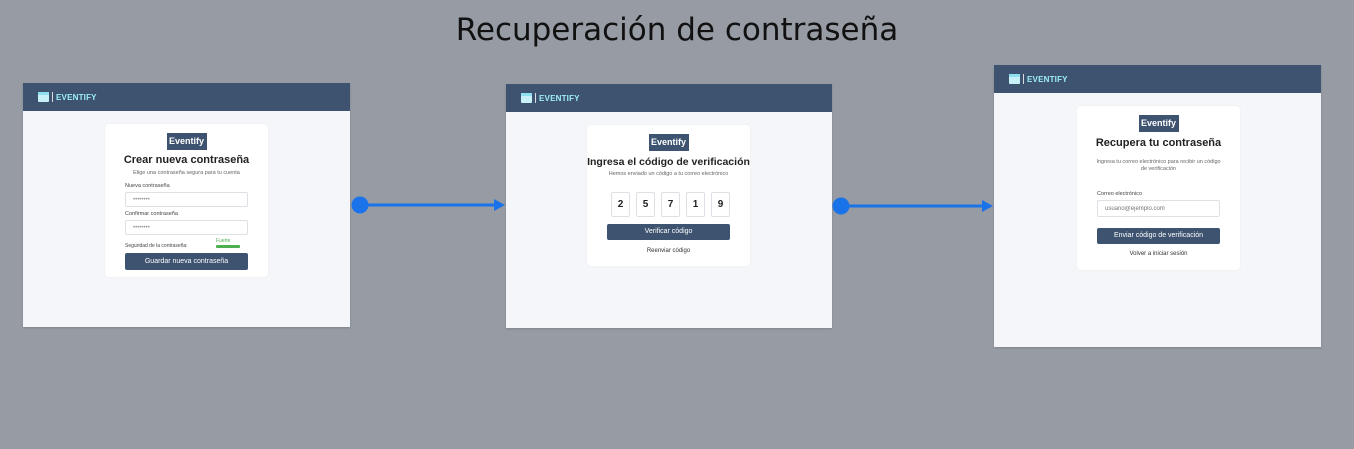 The width and height of the screenshot is (1354, 449). I want to click on code-inputs: 2 5 7 1 9, so click(680, 204).